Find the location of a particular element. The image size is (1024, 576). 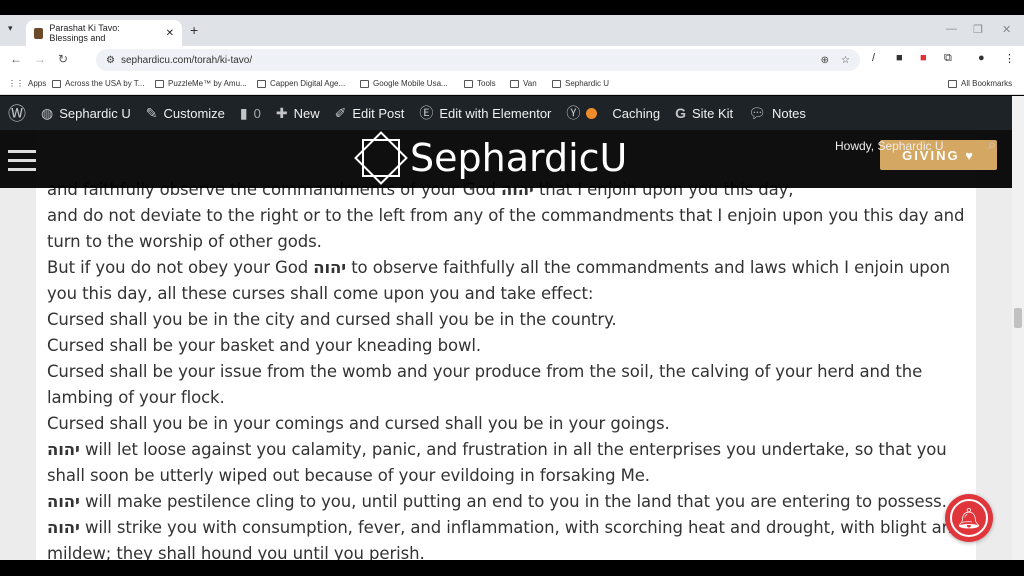

apps-icon: ⋮⋮ is located at coordinates (16, 83).